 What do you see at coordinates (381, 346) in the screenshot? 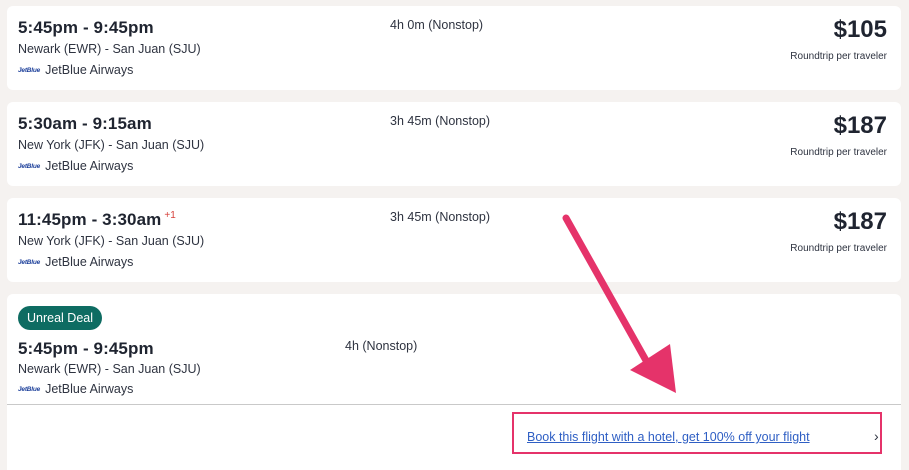
I see `flight-duration: 4h (Nonstop)` at bounding box center [381, 346].